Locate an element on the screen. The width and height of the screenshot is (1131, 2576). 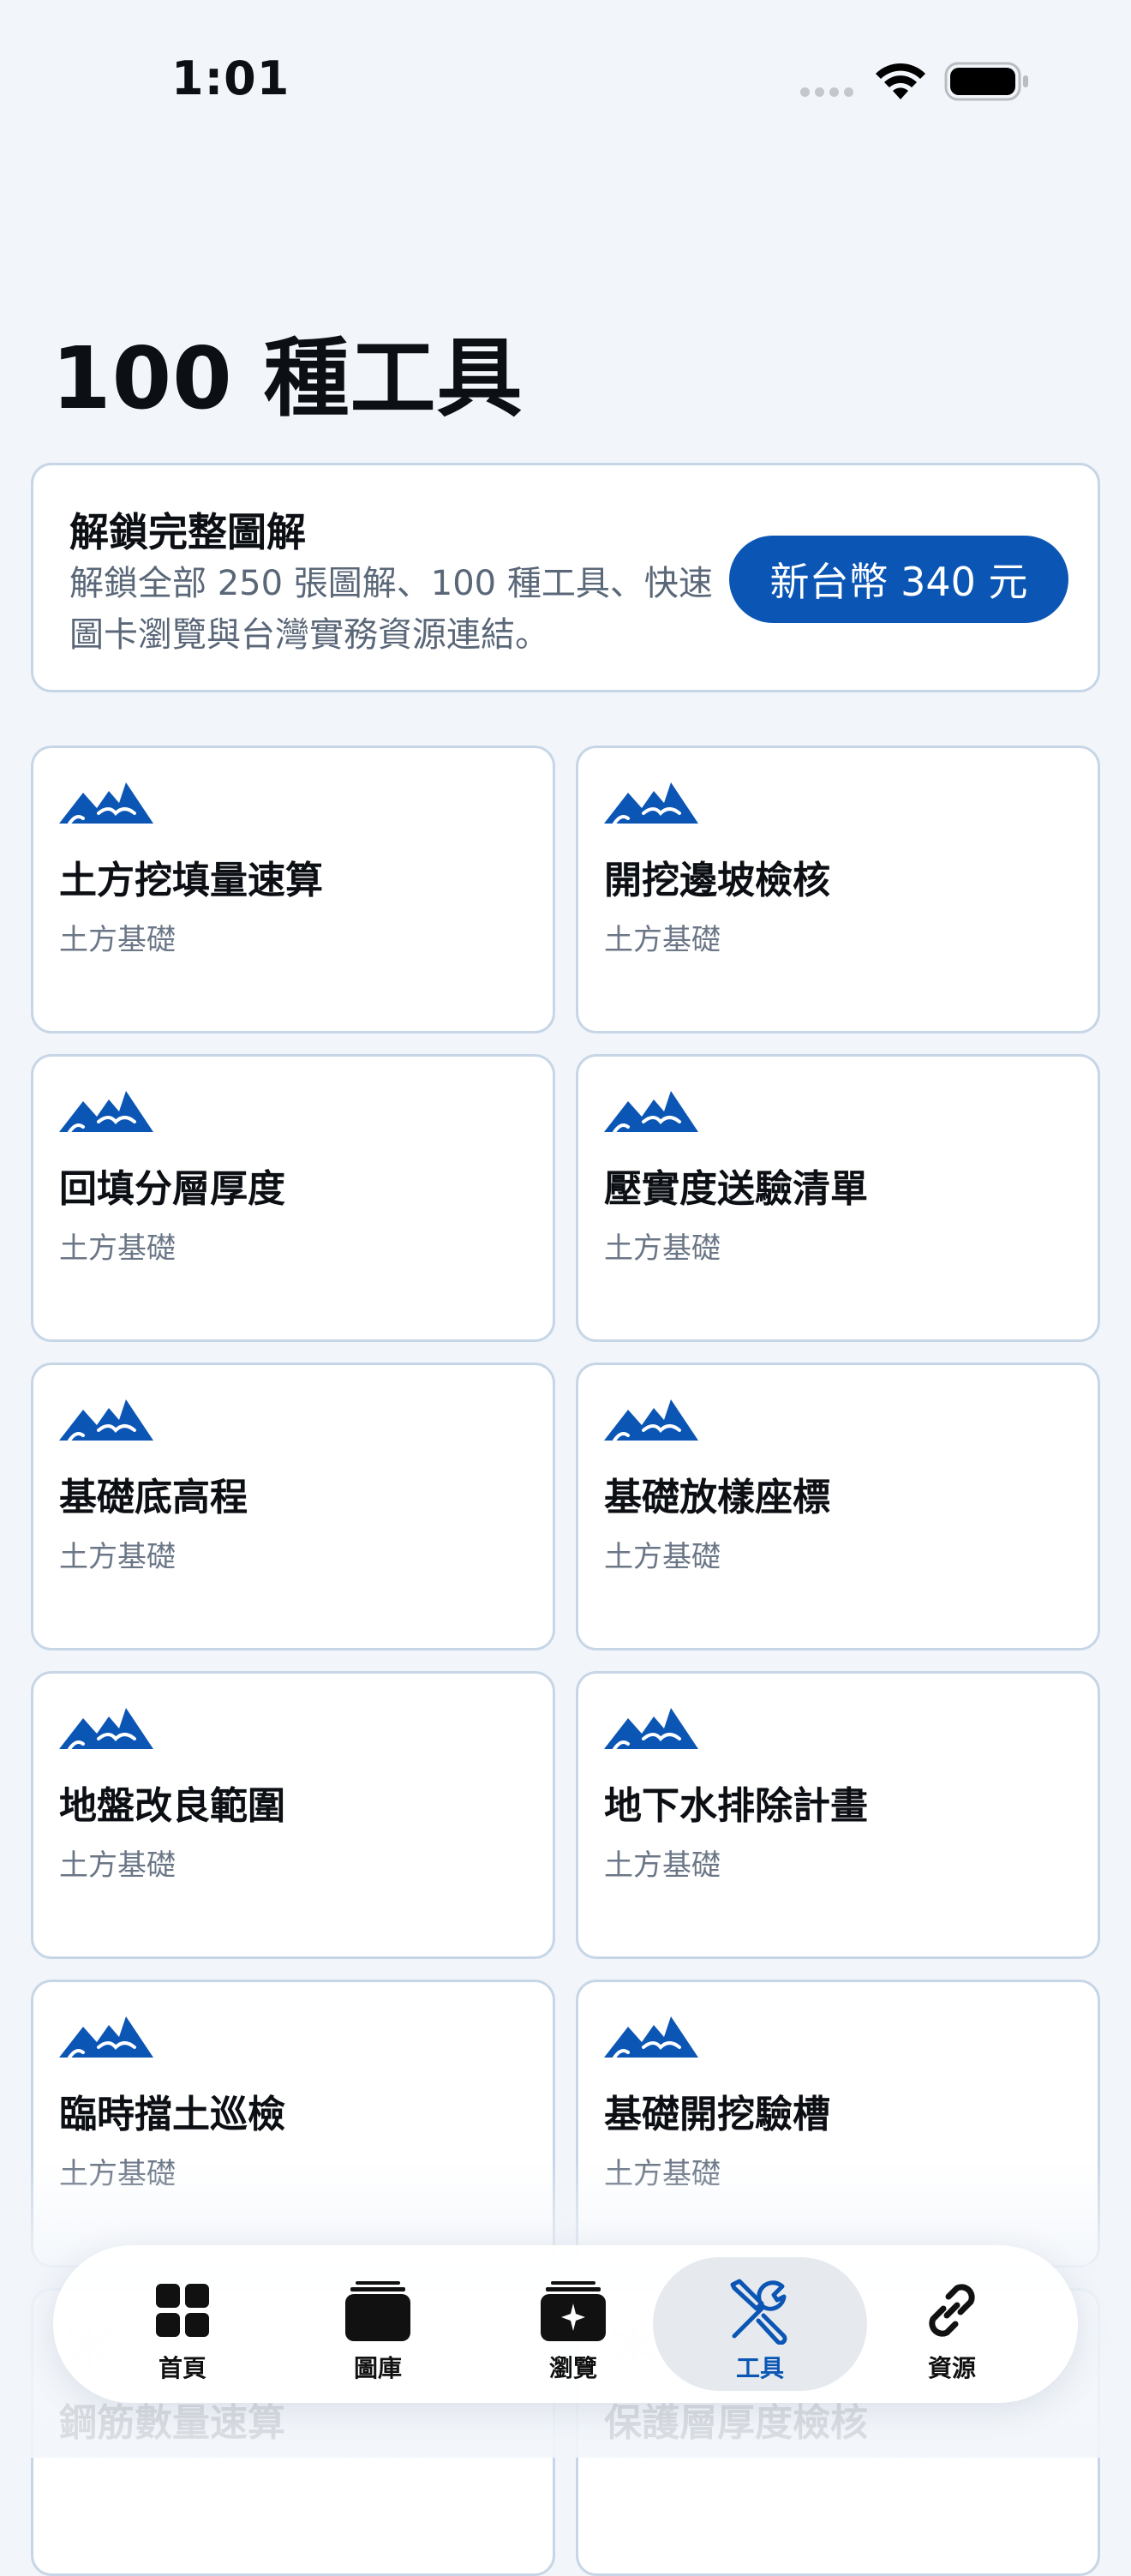
tool-card: 基礎放樣座標土方基礎 is located at coordinates (838, 1506).